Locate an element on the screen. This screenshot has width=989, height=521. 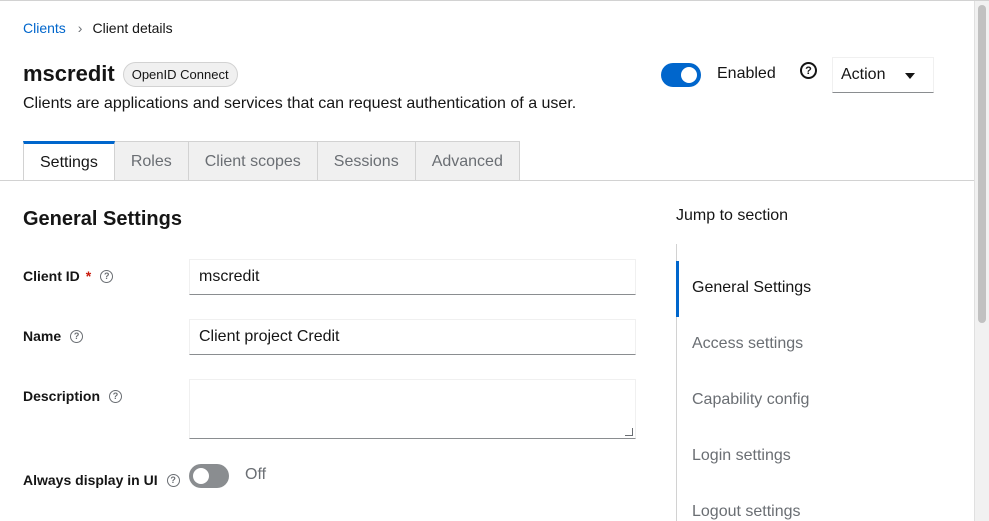
name-input: Client project Credit is located at coordinates (412, 337).